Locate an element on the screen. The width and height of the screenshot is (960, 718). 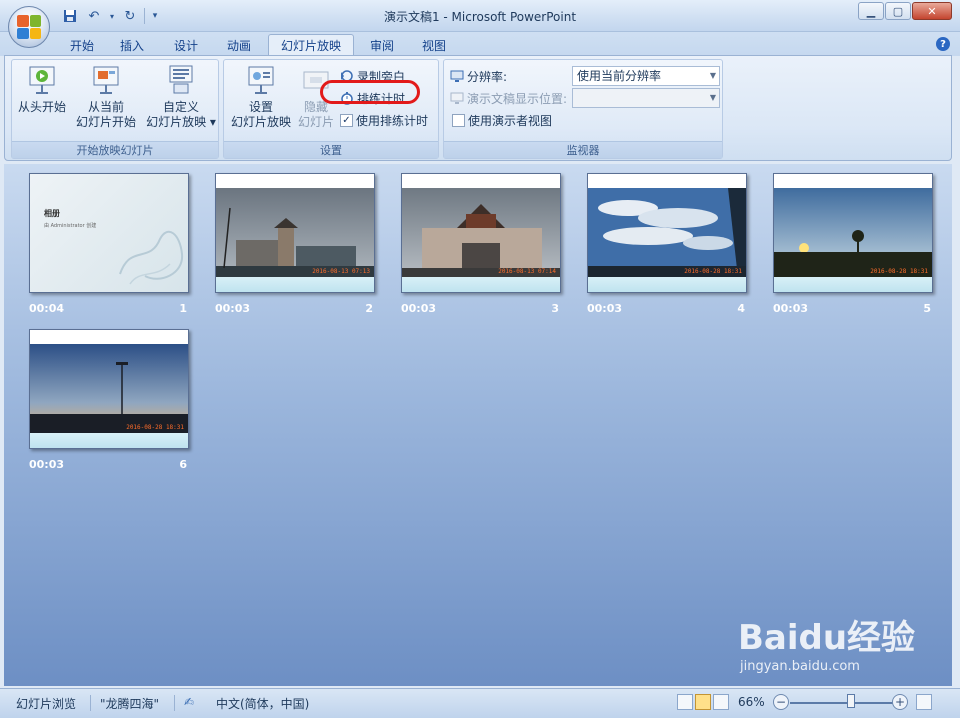
monitor-icon is located at coordinates (457, 76).